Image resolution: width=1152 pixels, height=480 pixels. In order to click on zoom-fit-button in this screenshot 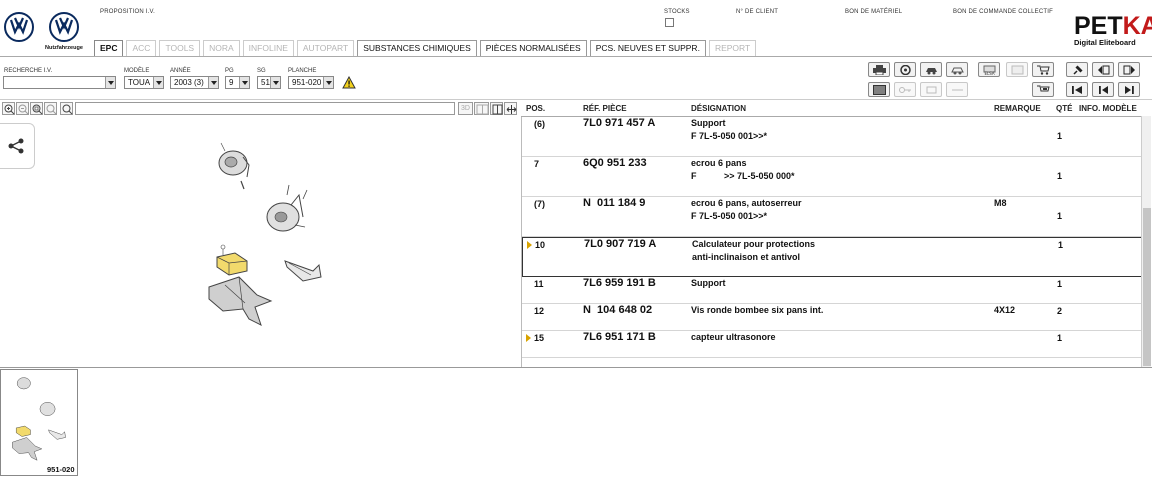, I will do `click(36, 108)`.